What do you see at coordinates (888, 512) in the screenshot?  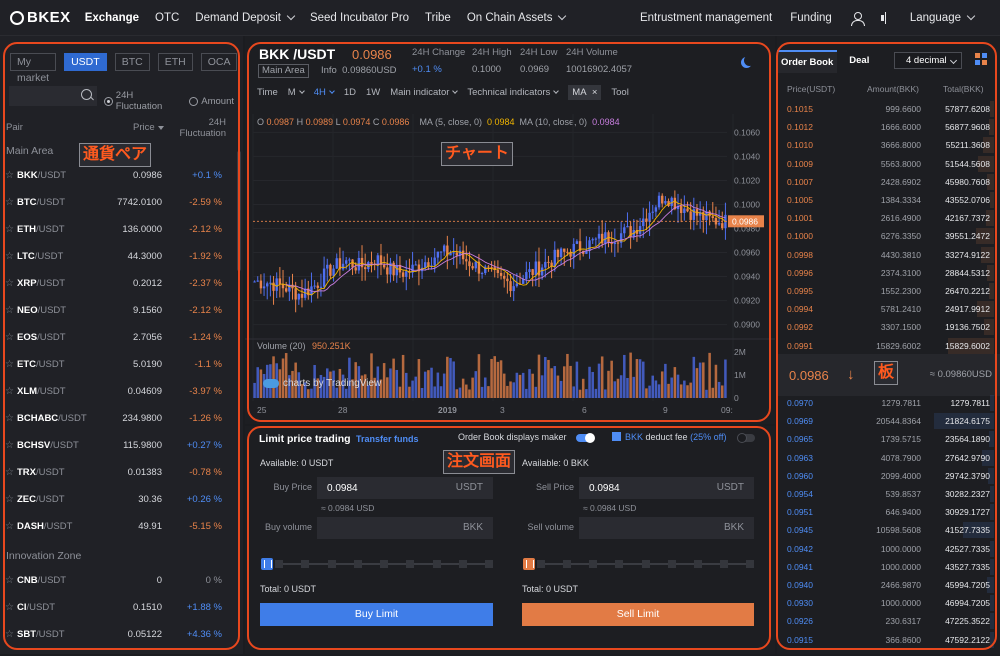 I see `bid-row: 0.0951 646.9400 30929.1727` at bounding box center [888, 512].